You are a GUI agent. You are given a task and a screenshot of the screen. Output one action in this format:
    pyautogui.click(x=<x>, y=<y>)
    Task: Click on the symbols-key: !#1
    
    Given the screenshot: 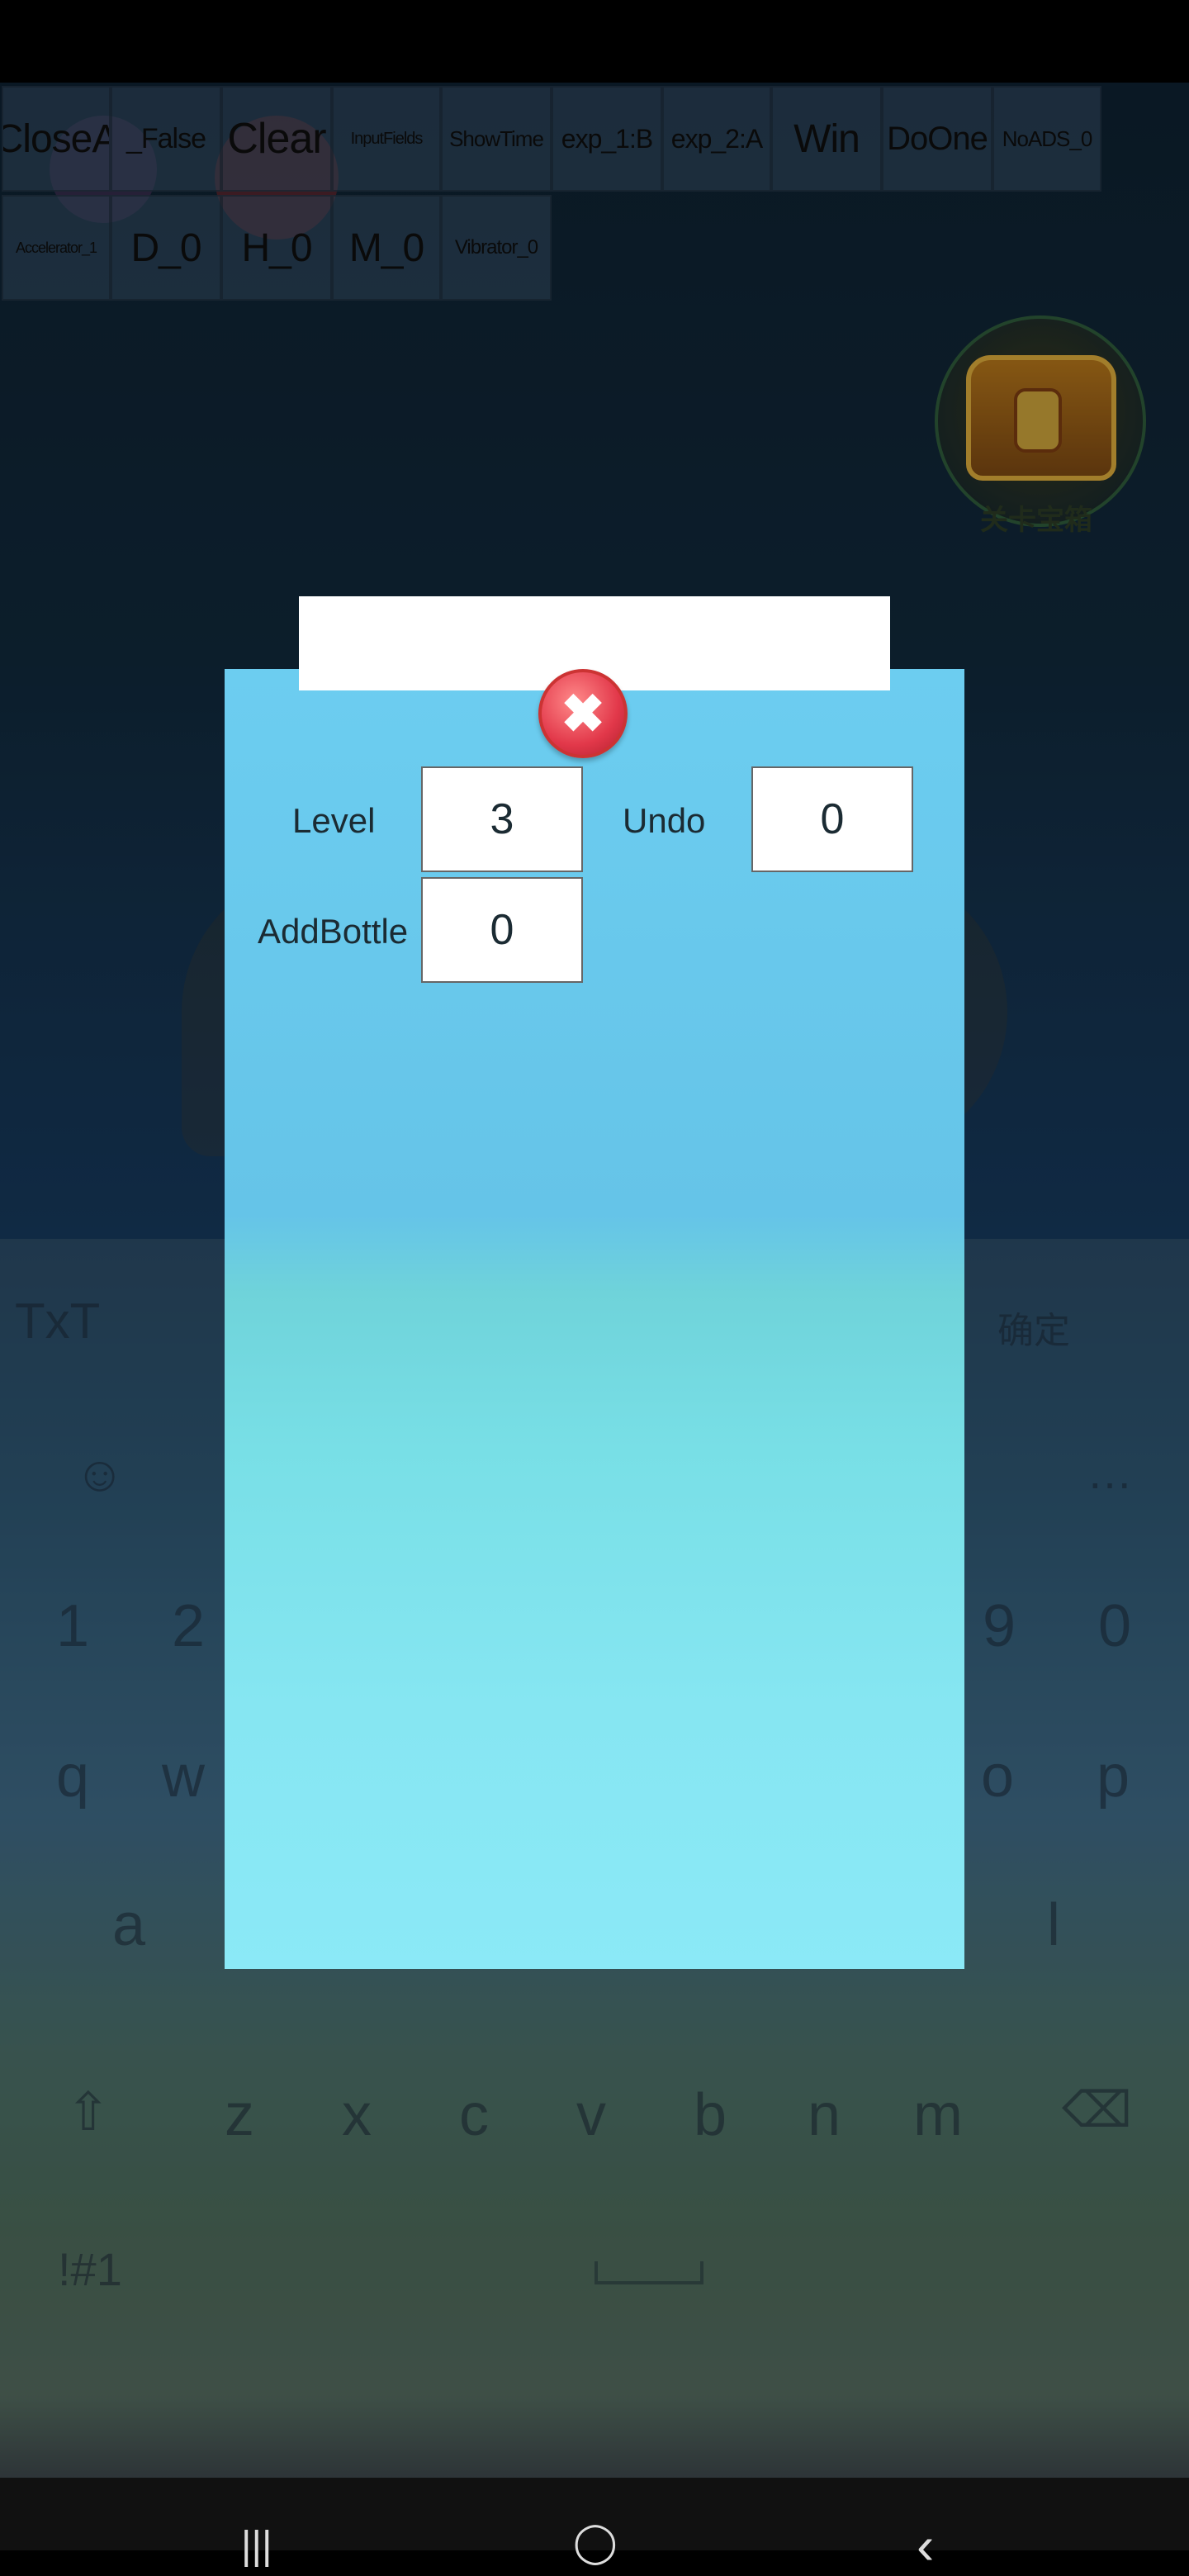 What is the action you would take?
    pyautogui.click(x=90, y=2269)
    